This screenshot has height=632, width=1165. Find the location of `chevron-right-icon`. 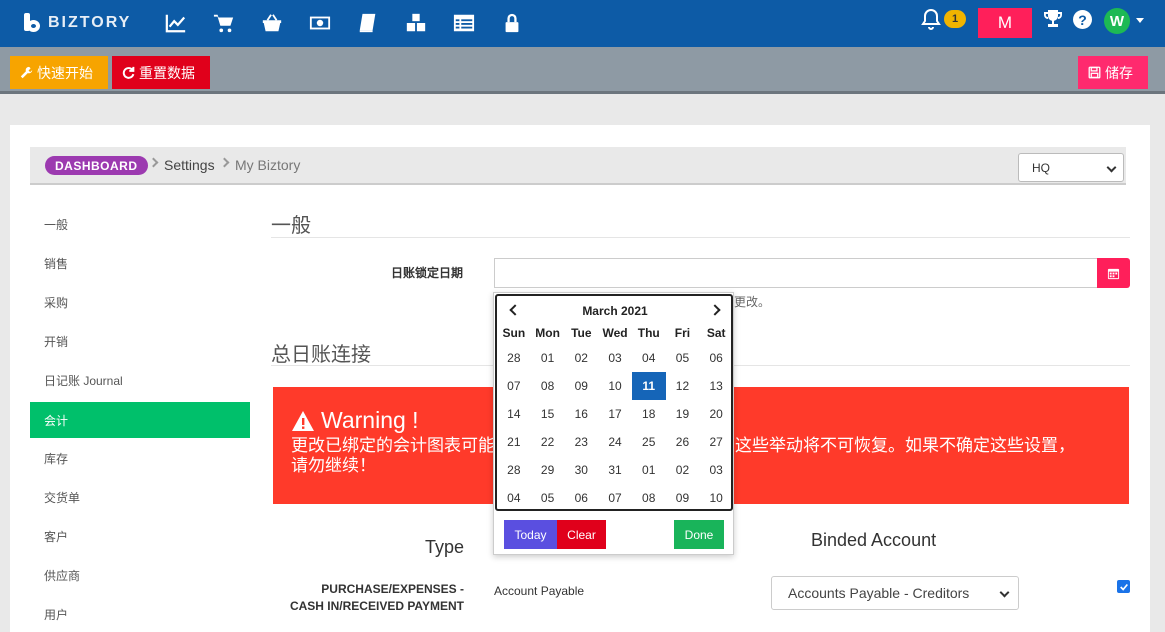

chevron-right-icon is located at coordinates (153, 162).